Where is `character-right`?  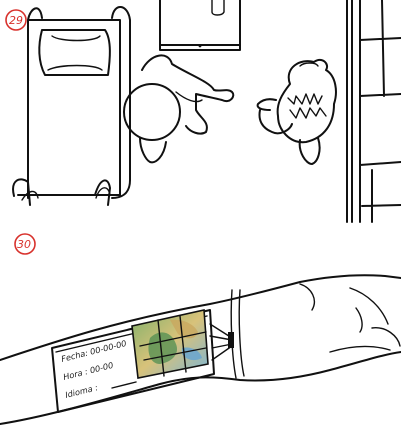
character-right is located at coordinates (296, 111).